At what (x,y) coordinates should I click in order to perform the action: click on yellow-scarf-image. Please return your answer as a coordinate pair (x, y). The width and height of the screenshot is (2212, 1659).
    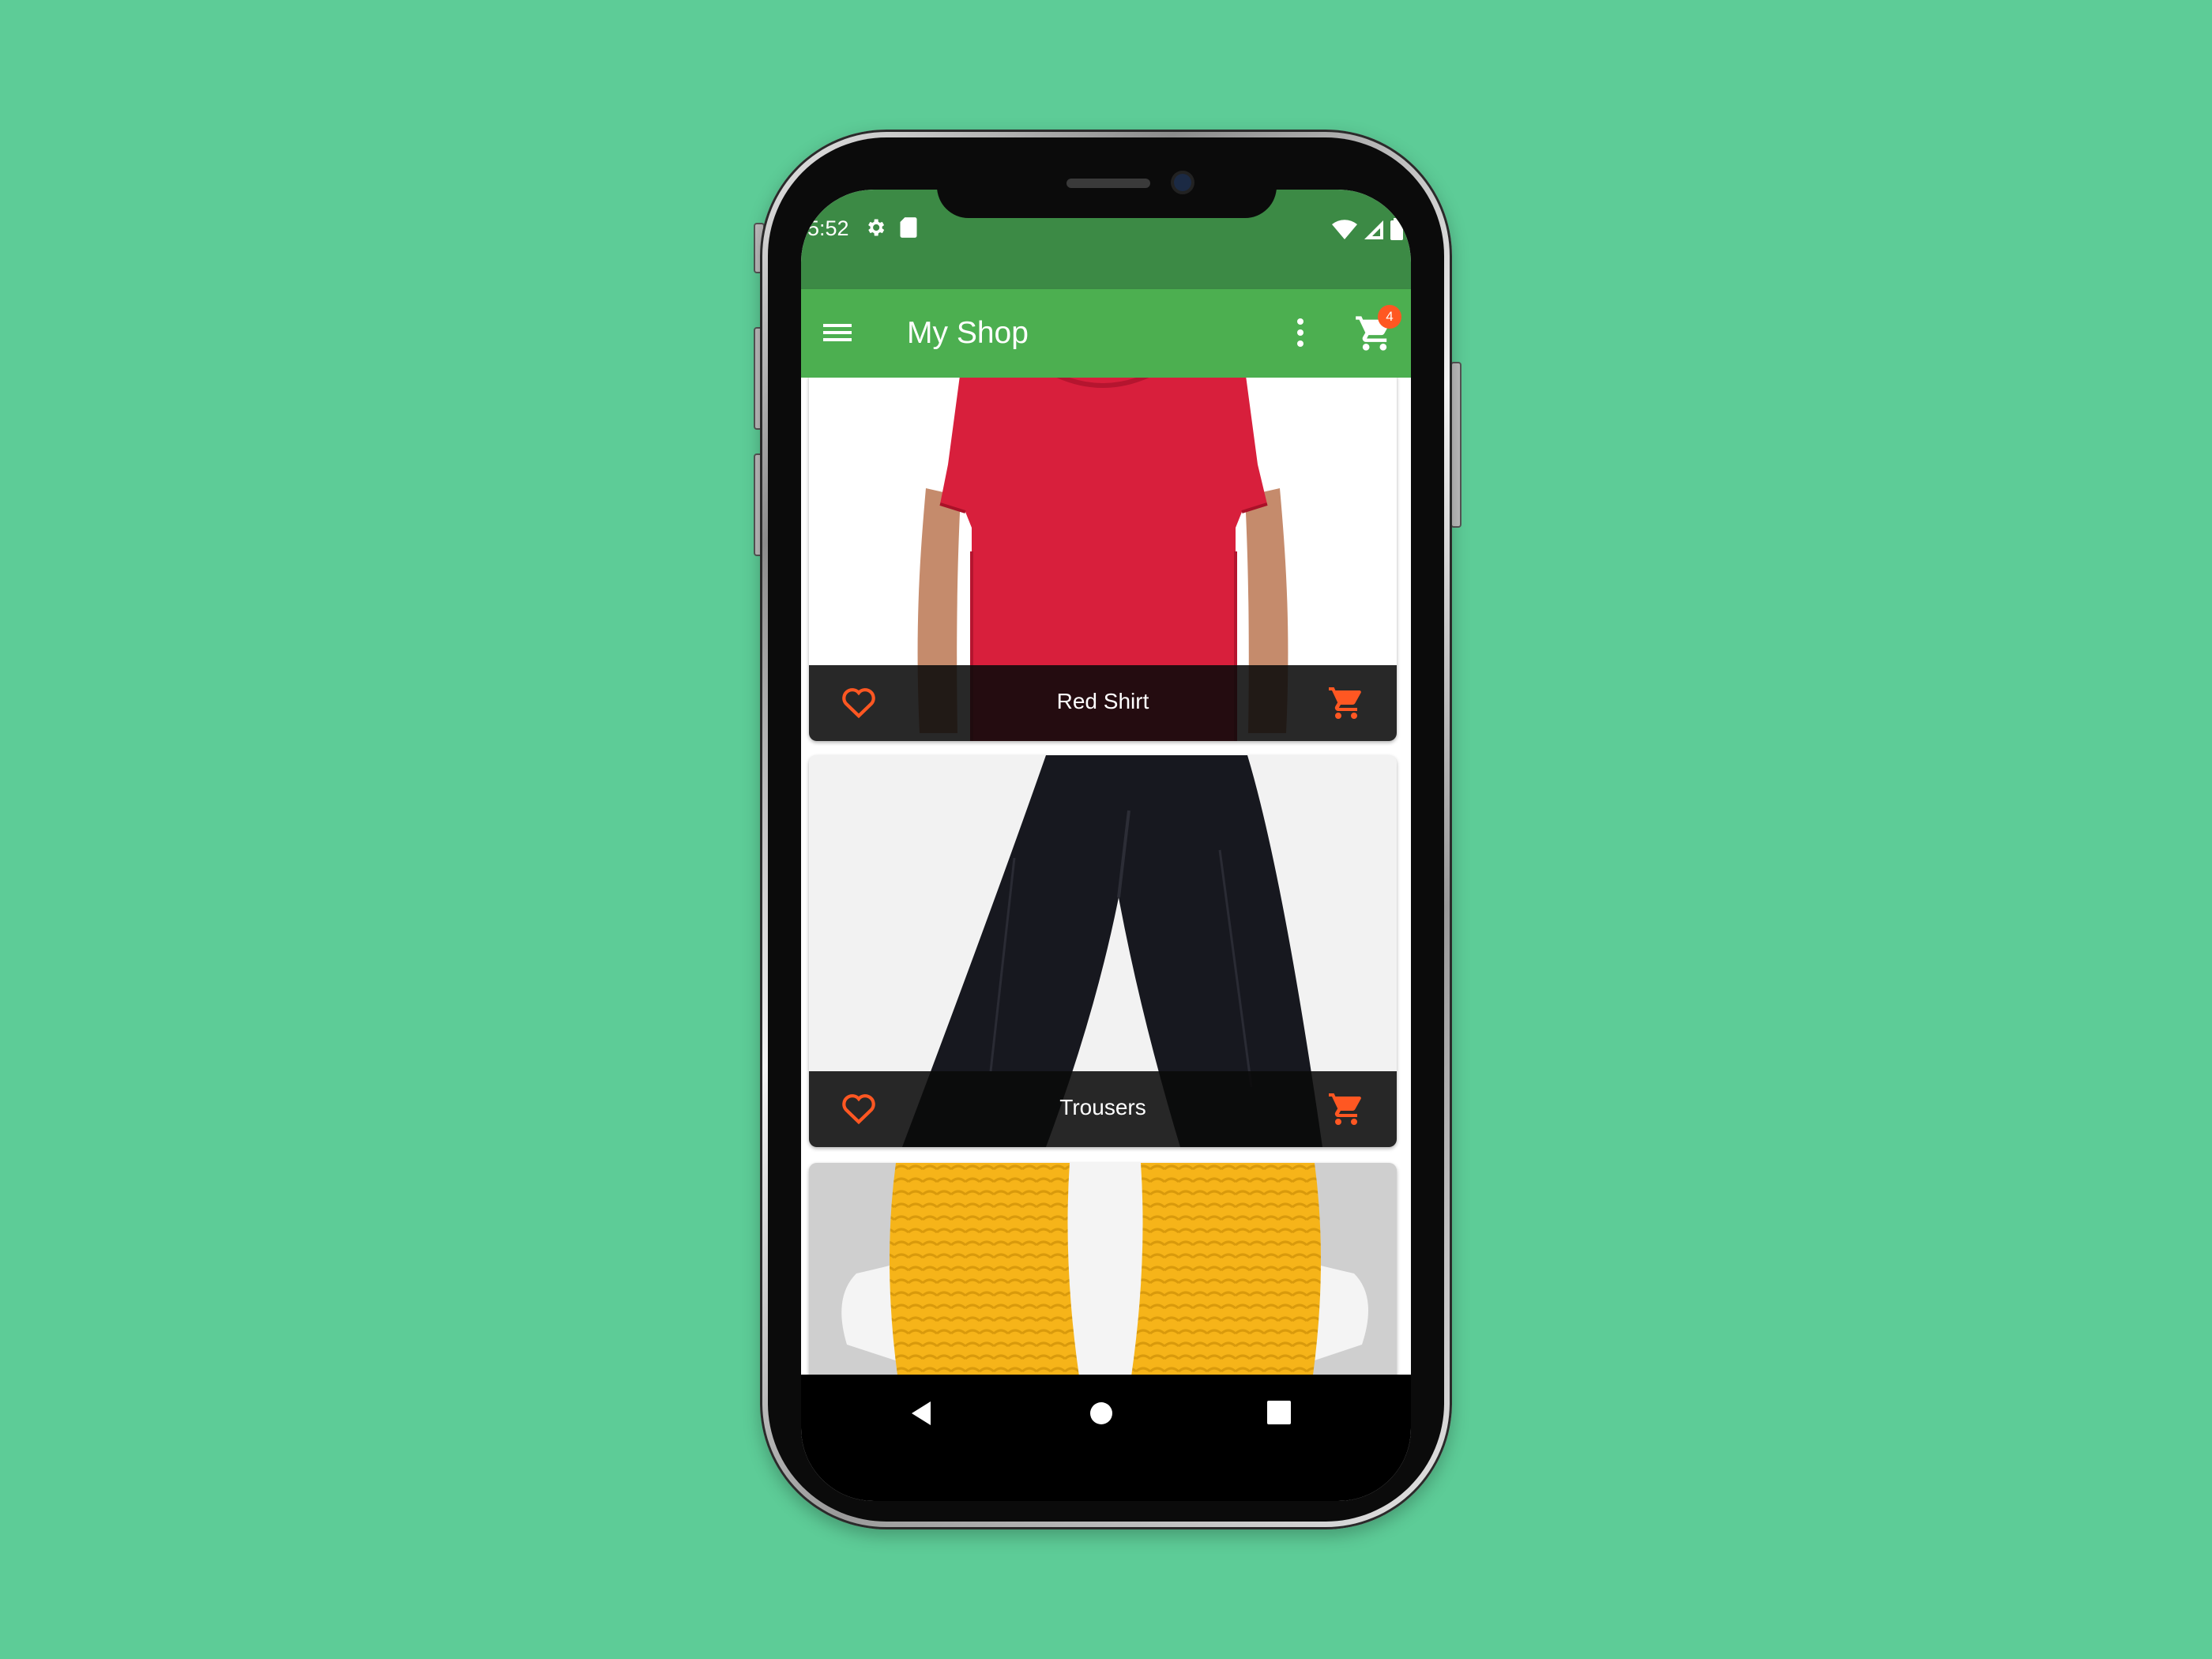
    Looking at the image, I should click on (1103, 1269).